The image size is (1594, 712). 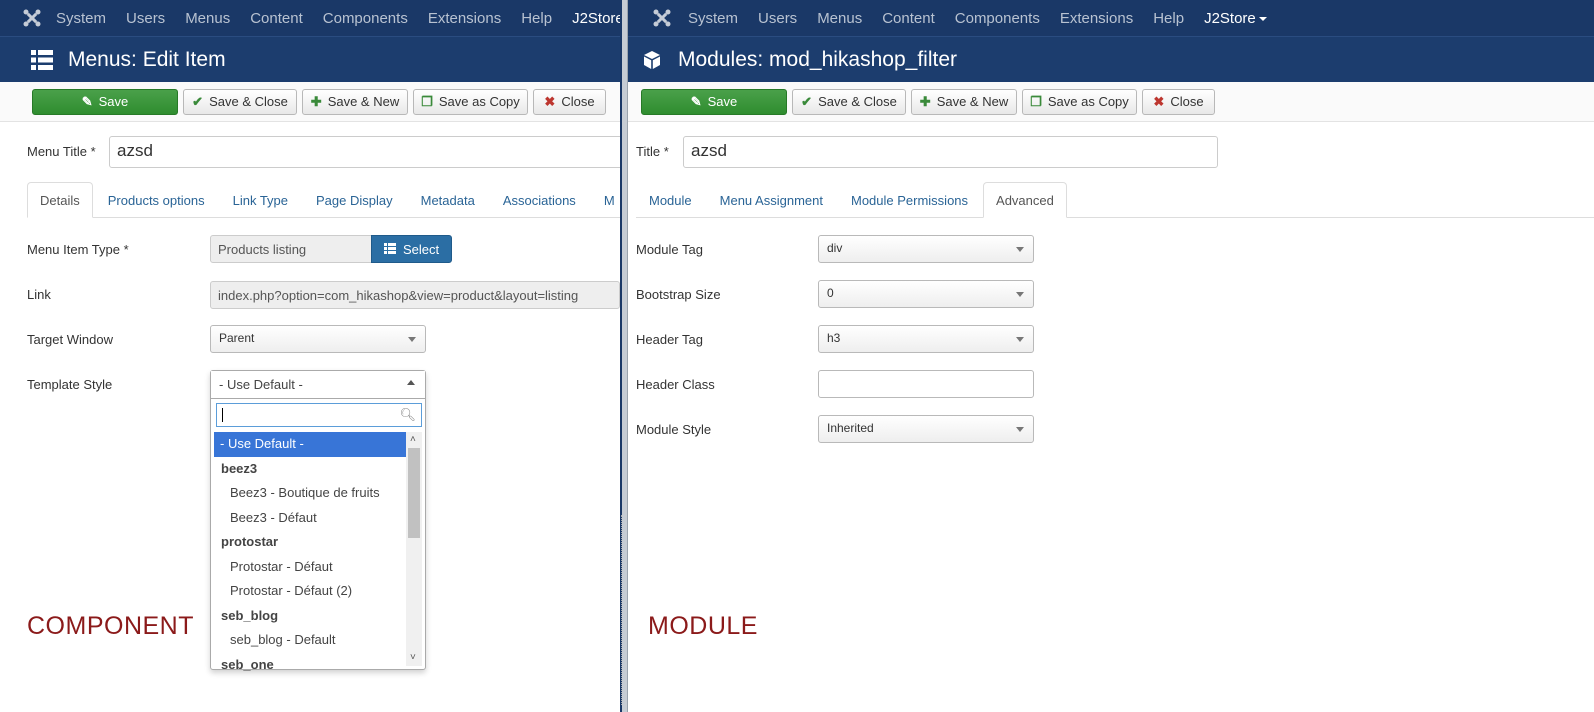 I want to click on search-icon: 🔍︎, so click(x=407, y=414).